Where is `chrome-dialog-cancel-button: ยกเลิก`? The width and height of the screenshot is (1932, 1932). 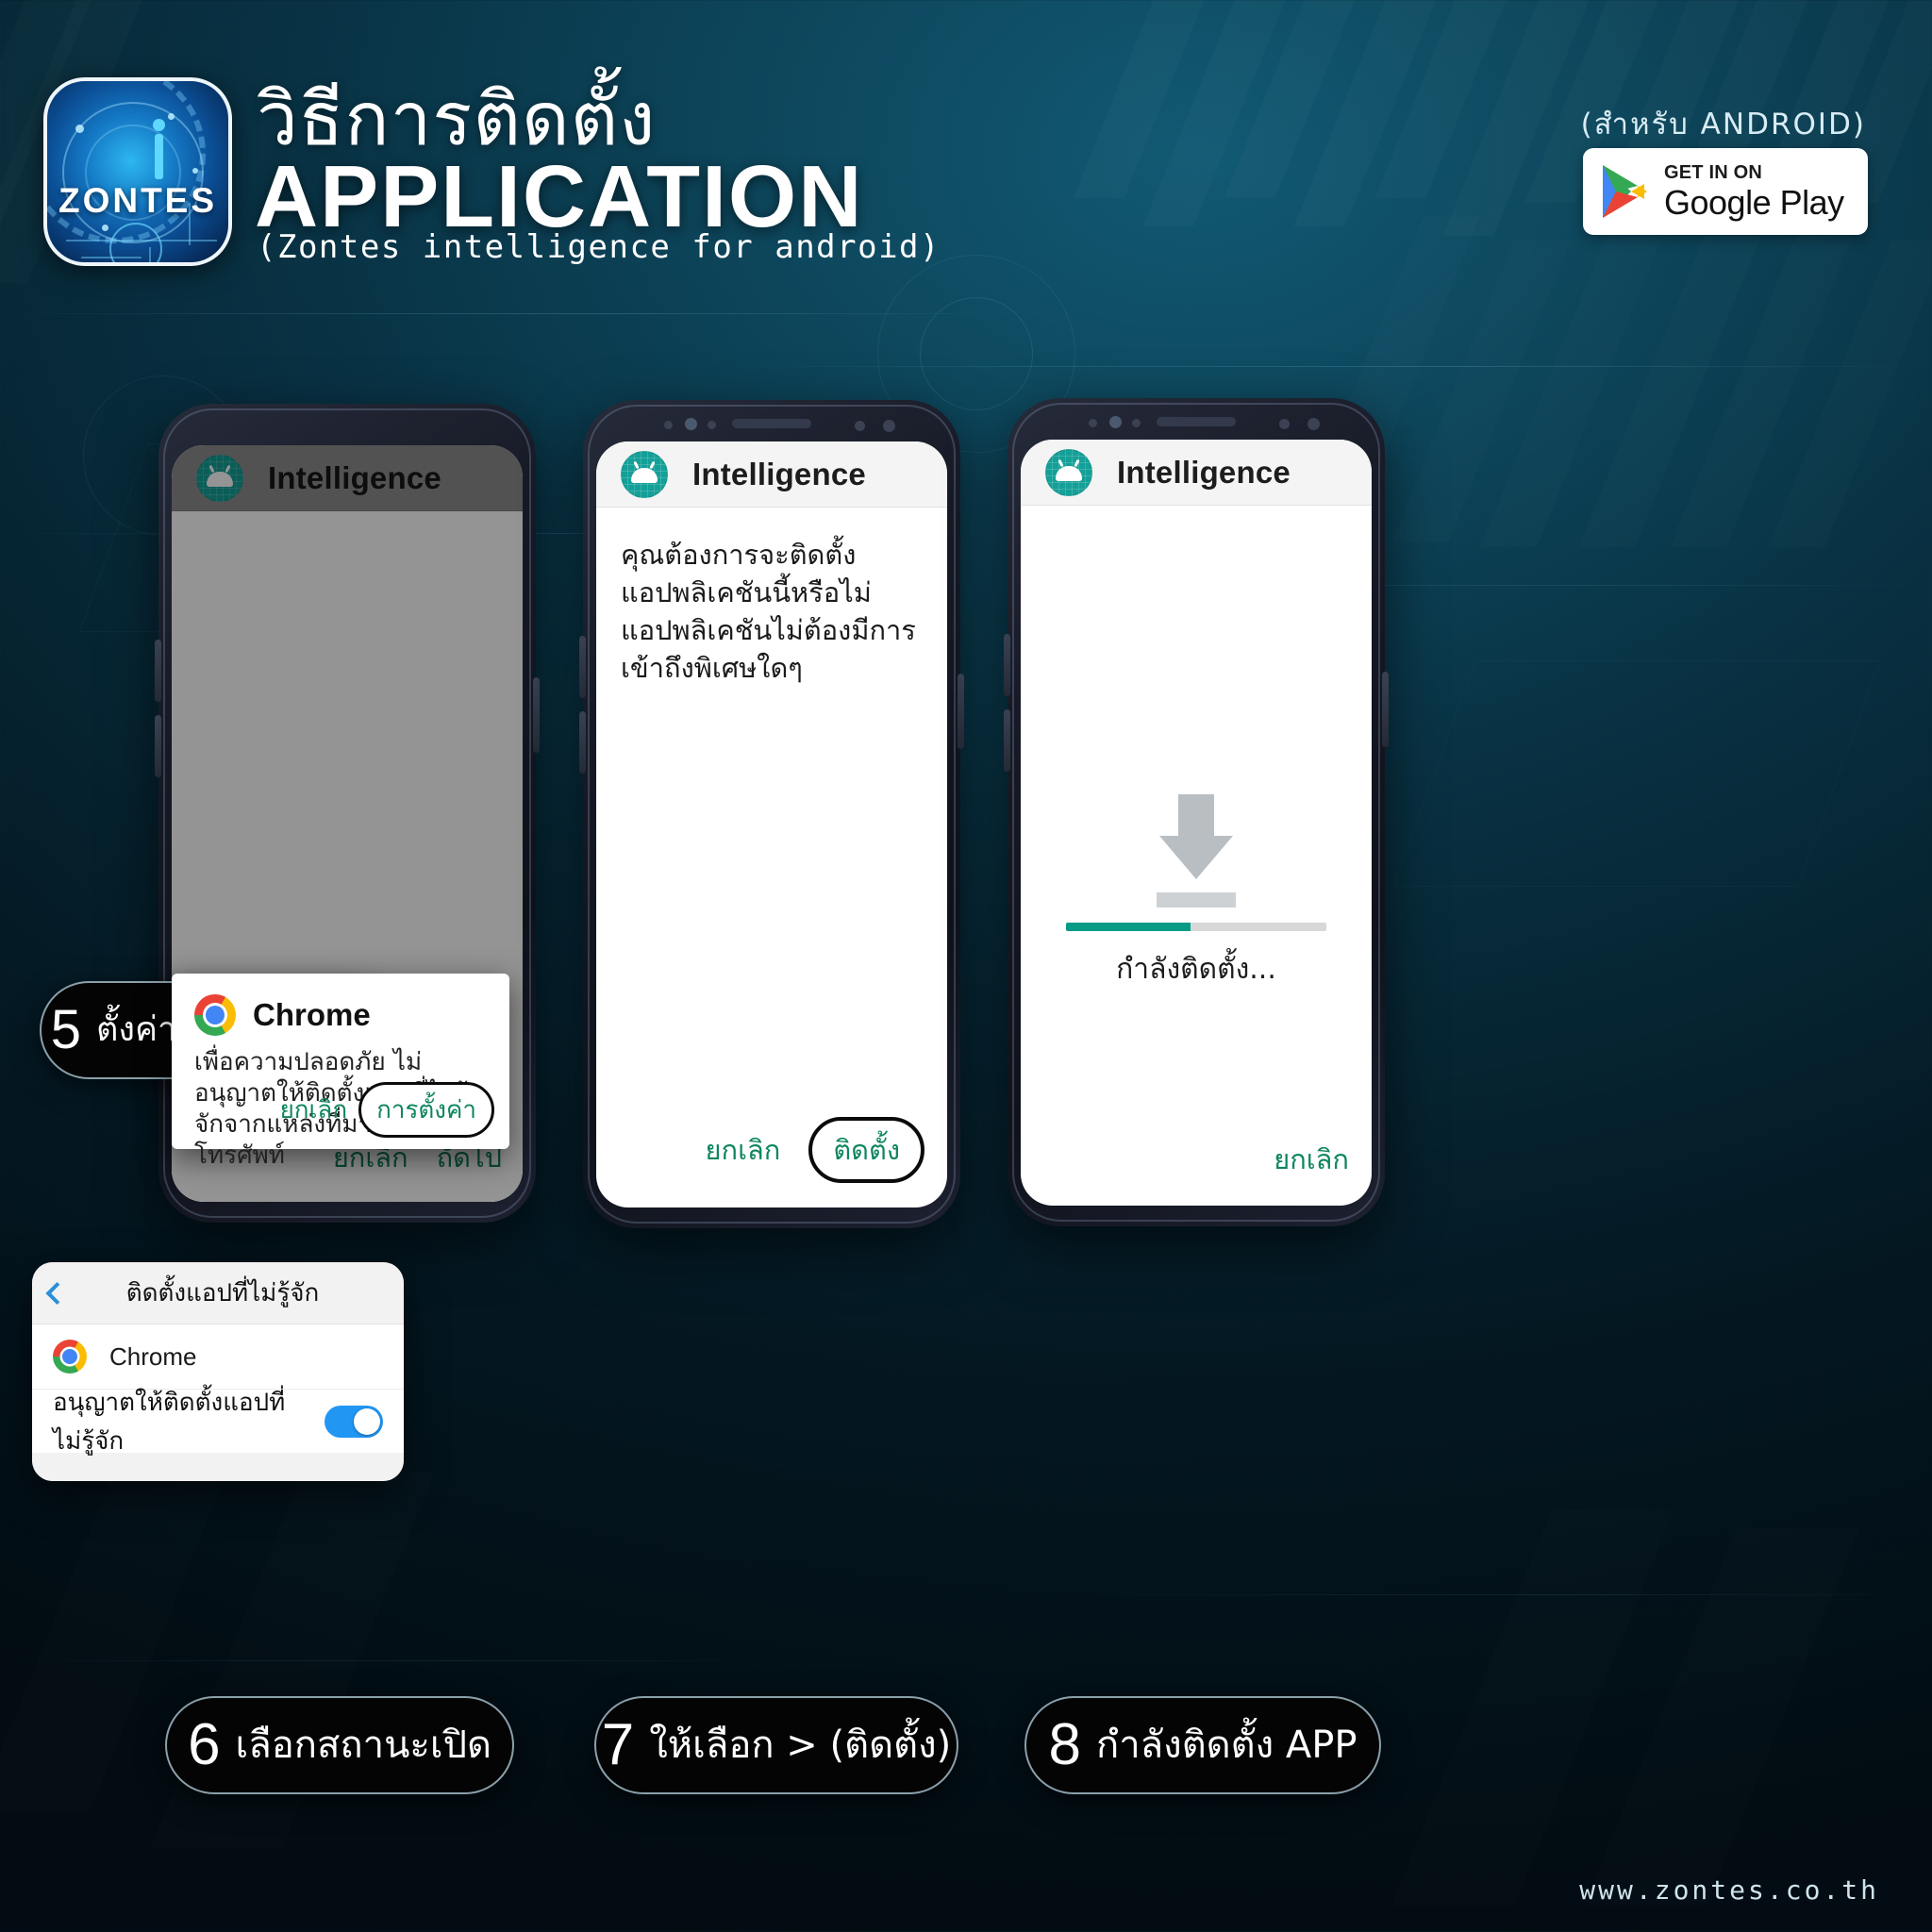
chrome-dialog-cancel-button: ยกเลิก is located at coordinates (314, 1110).